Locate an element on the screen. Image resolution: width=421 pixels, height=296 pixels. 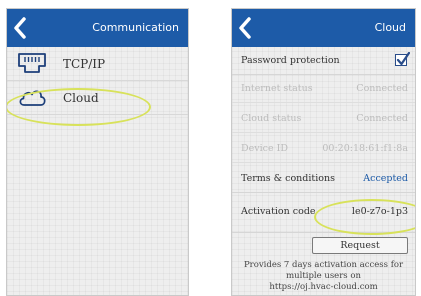
checkmark-icon is located at coordinates (403, 59).